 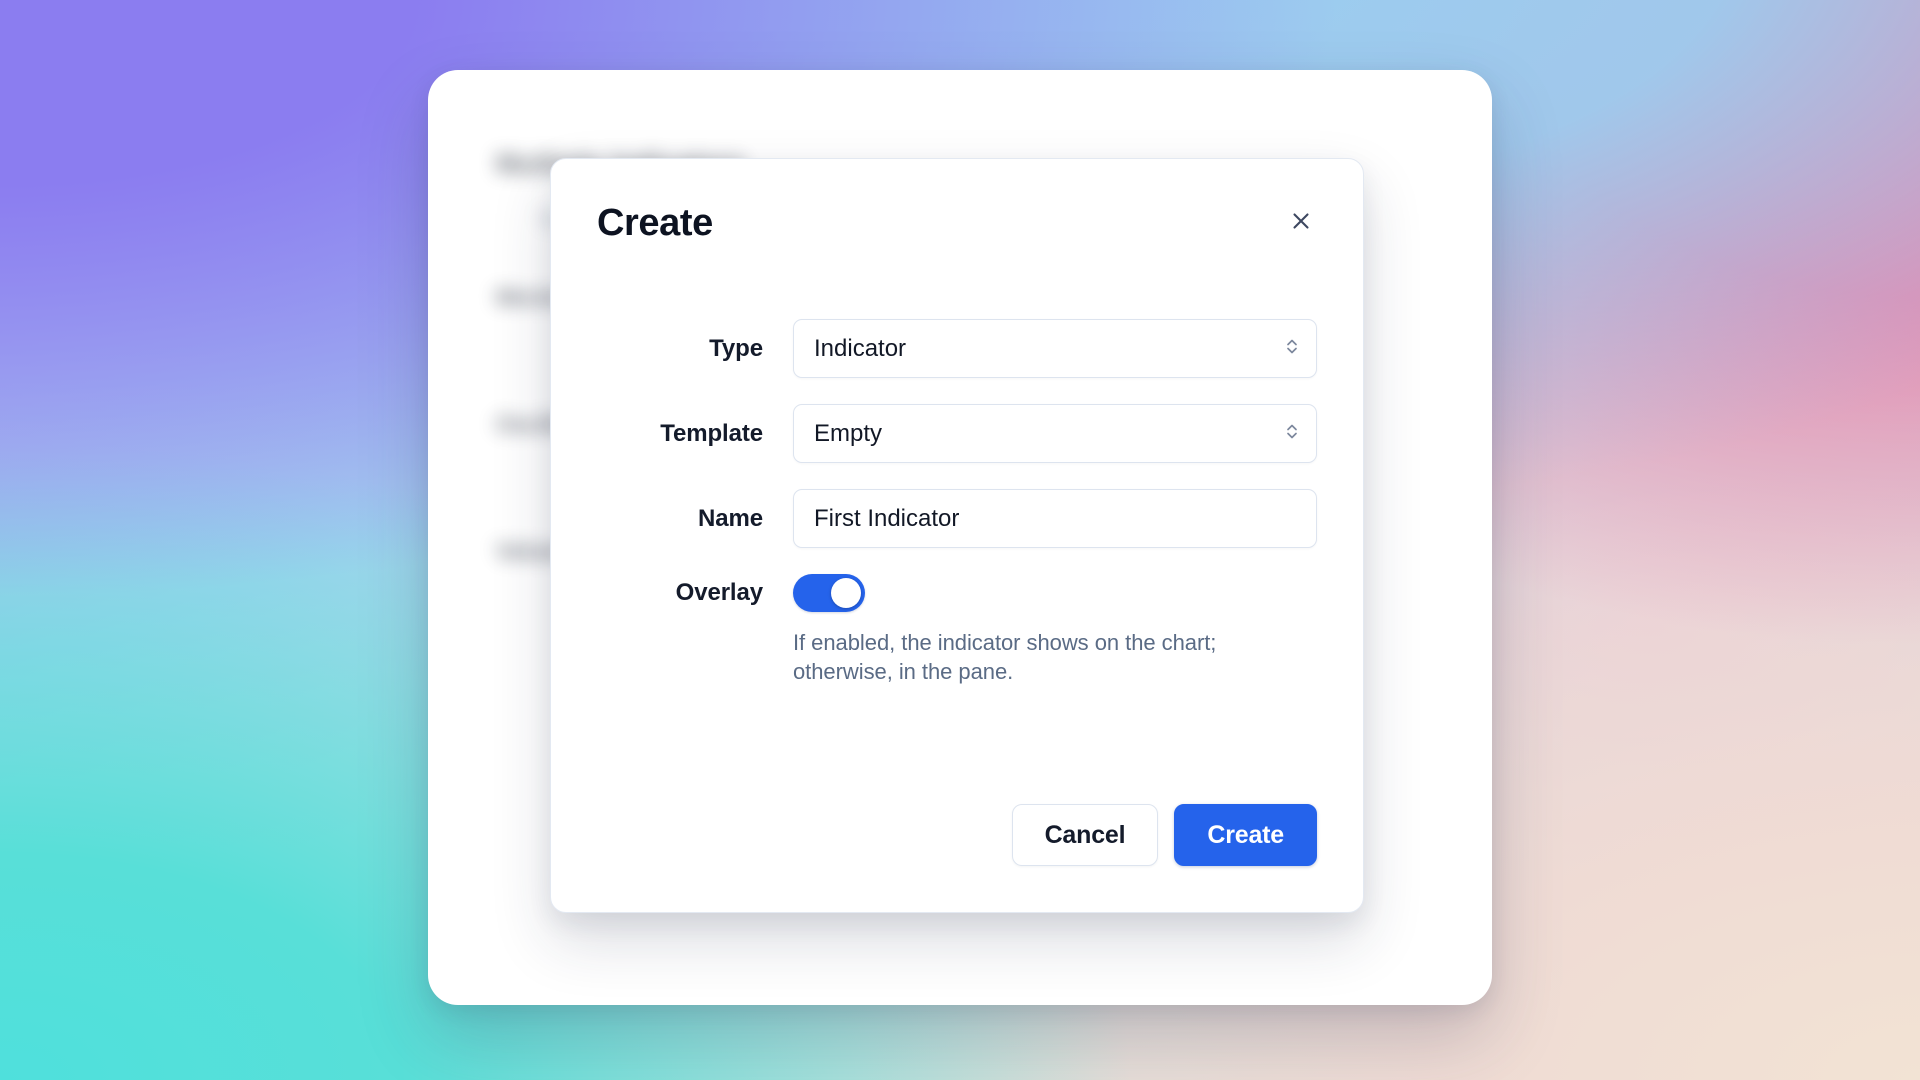 I want to click on field-row-type: Type Indicator, so click(x=957, y=348).